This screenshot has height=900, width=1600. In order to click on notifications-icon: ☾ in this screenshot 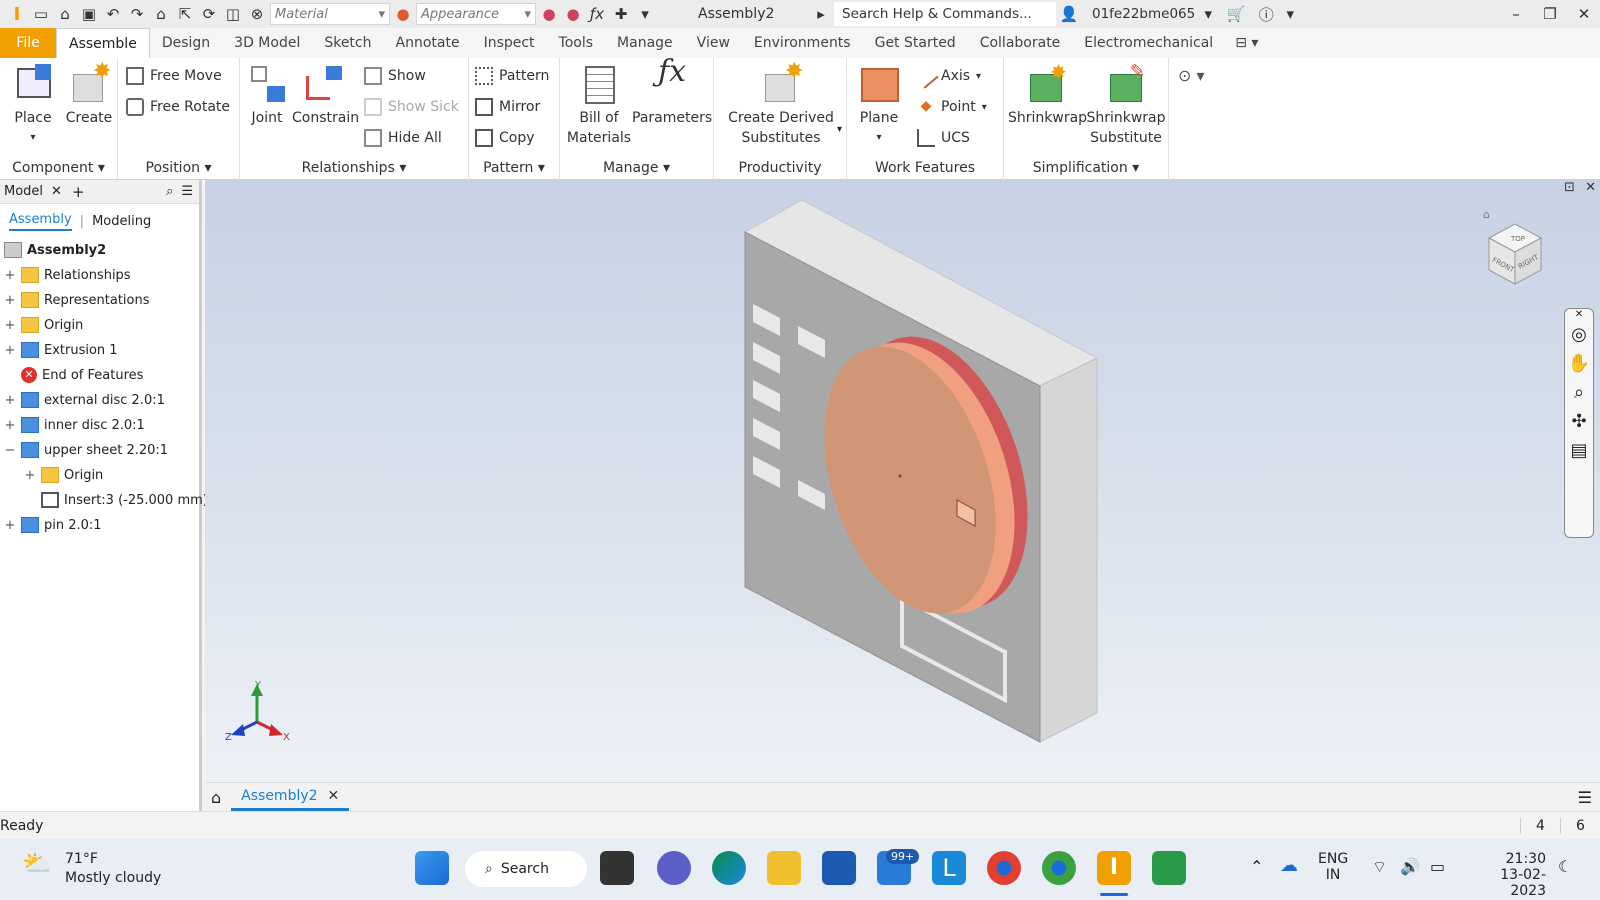, I will do `click(1565, 866)`.